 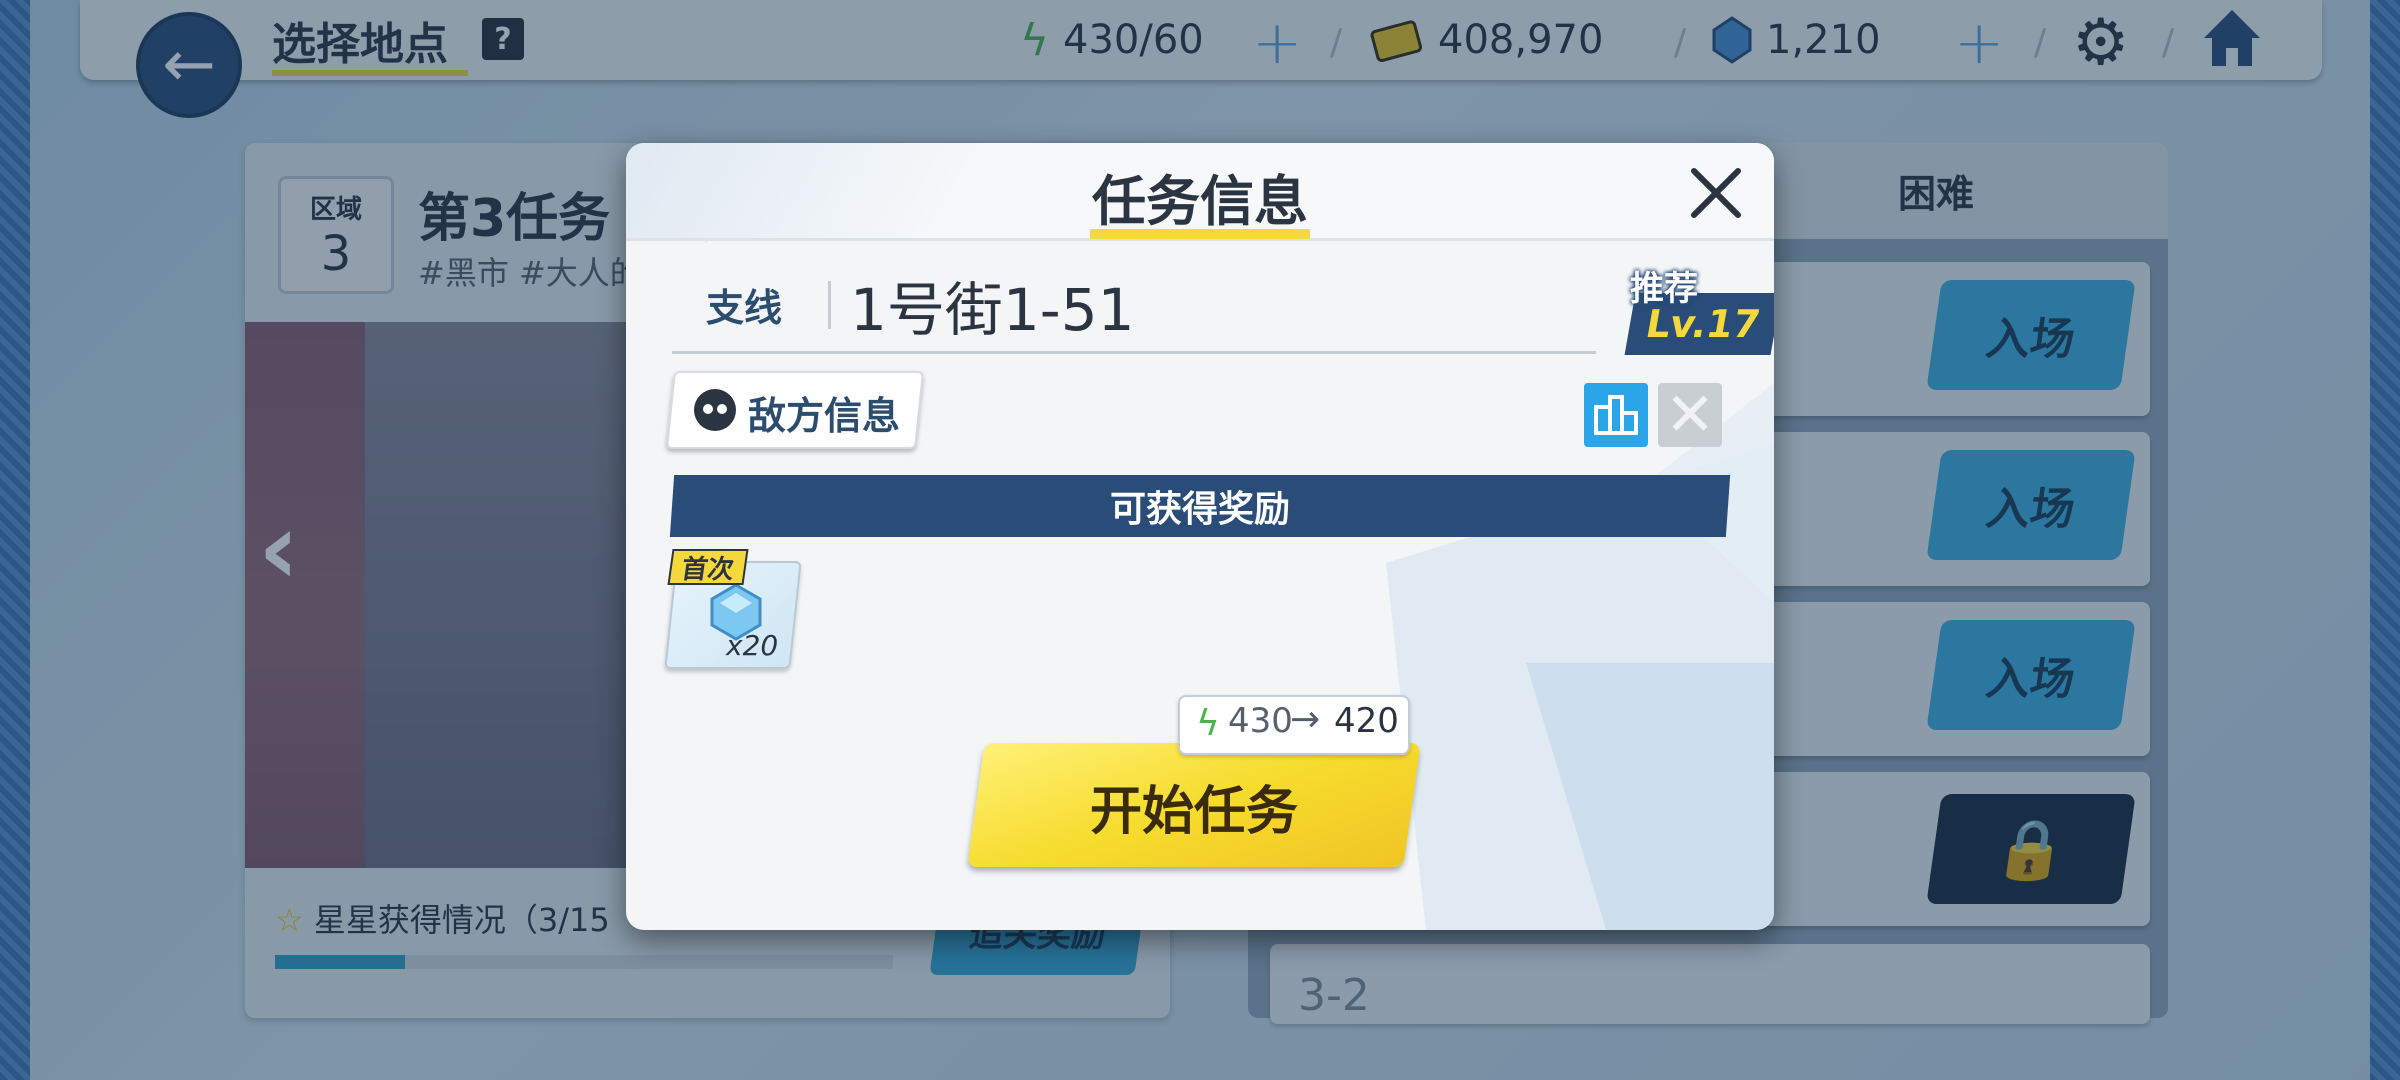 I want to click on close-icon, so click(x=1716, y=193).